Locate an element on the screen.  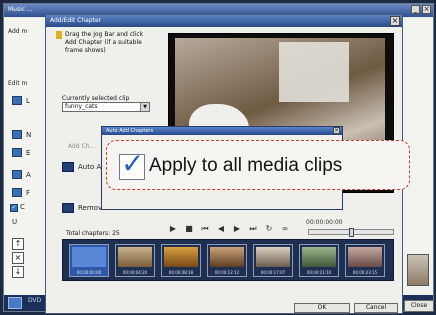
apply-all-label: Apply to all media clips is located at coordinates (245, 166).